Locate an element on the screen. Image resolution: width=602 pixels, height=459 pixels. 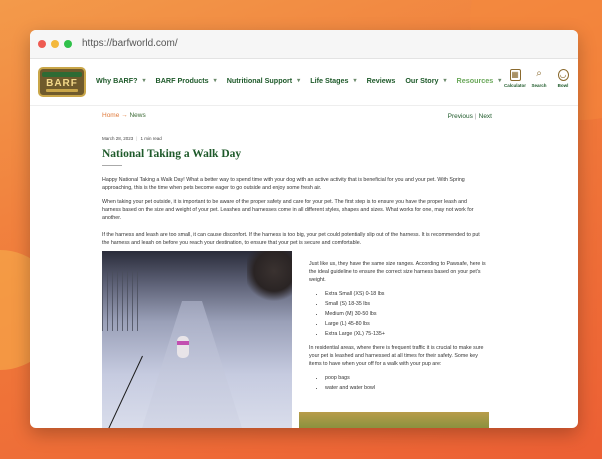
maximize-window-button is located at coordinates (68, 44).